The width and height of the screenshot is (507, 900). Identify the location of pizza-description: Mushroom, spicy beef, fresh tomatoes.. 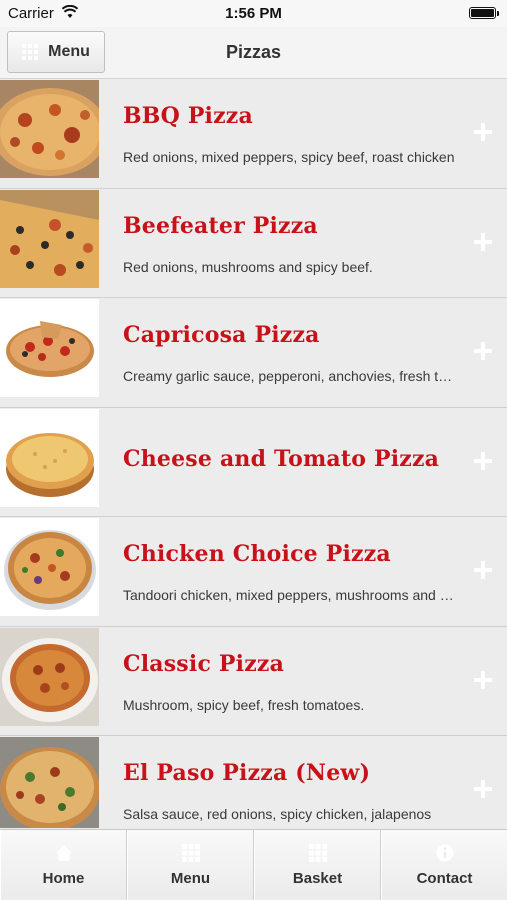
(244, 704).